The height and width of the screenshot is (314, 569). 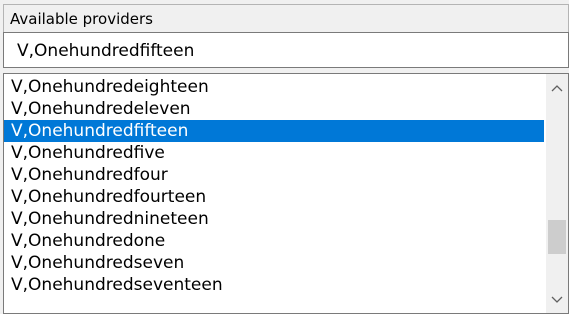 I want to click on list-item: V,Onehundredeighteen, so click(x=274, y=87).